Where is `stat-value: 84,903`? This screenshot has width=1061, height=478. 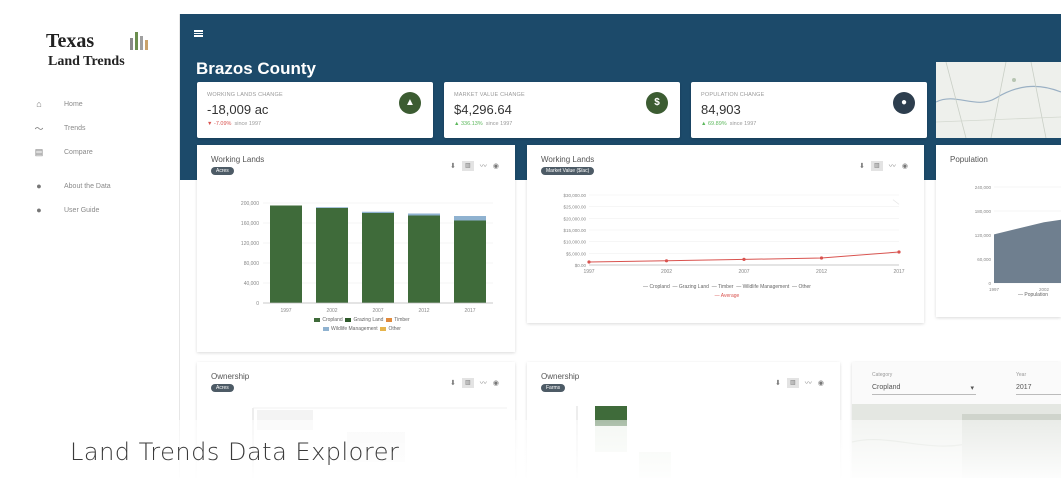 stat-value: 84,903 is located at coordinates (721, 109).